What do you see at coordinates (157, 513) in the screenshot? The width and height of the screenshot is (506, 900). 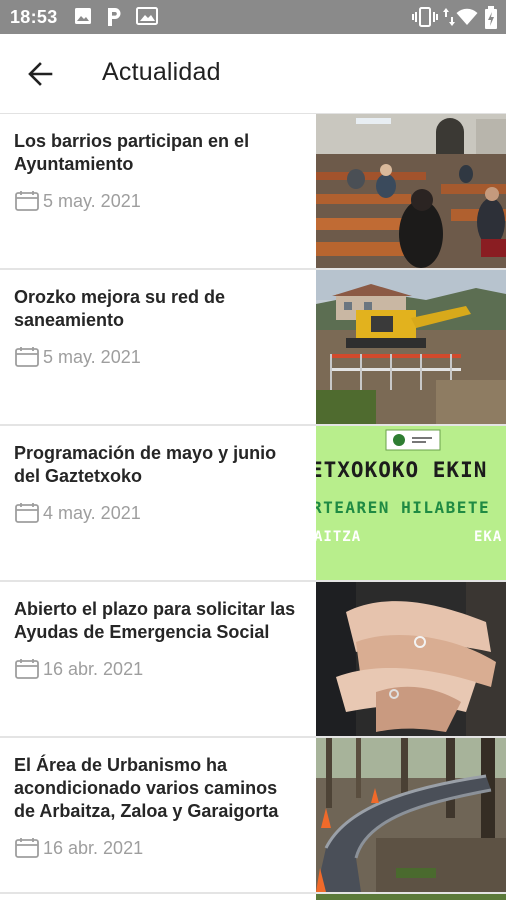 I see `news-date: 4 may. 2021` at bounding box center [157, 513].